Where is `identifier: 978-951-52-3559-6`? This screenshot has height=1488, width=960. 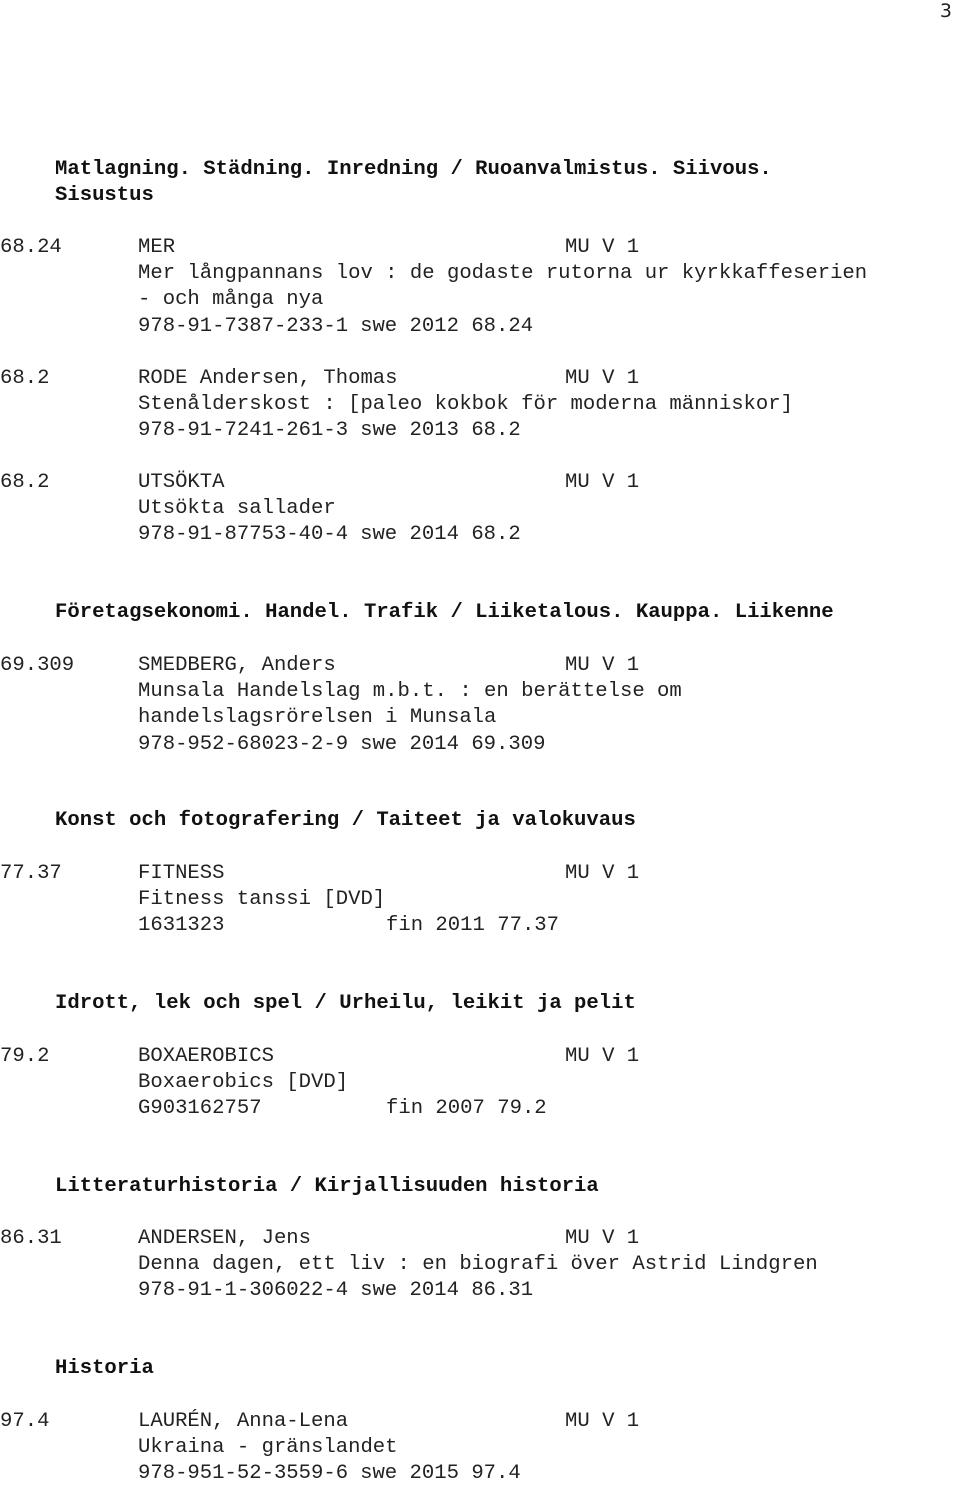 identifier: 978-951-52-3559-6 is located at coordinates (243, 1474).